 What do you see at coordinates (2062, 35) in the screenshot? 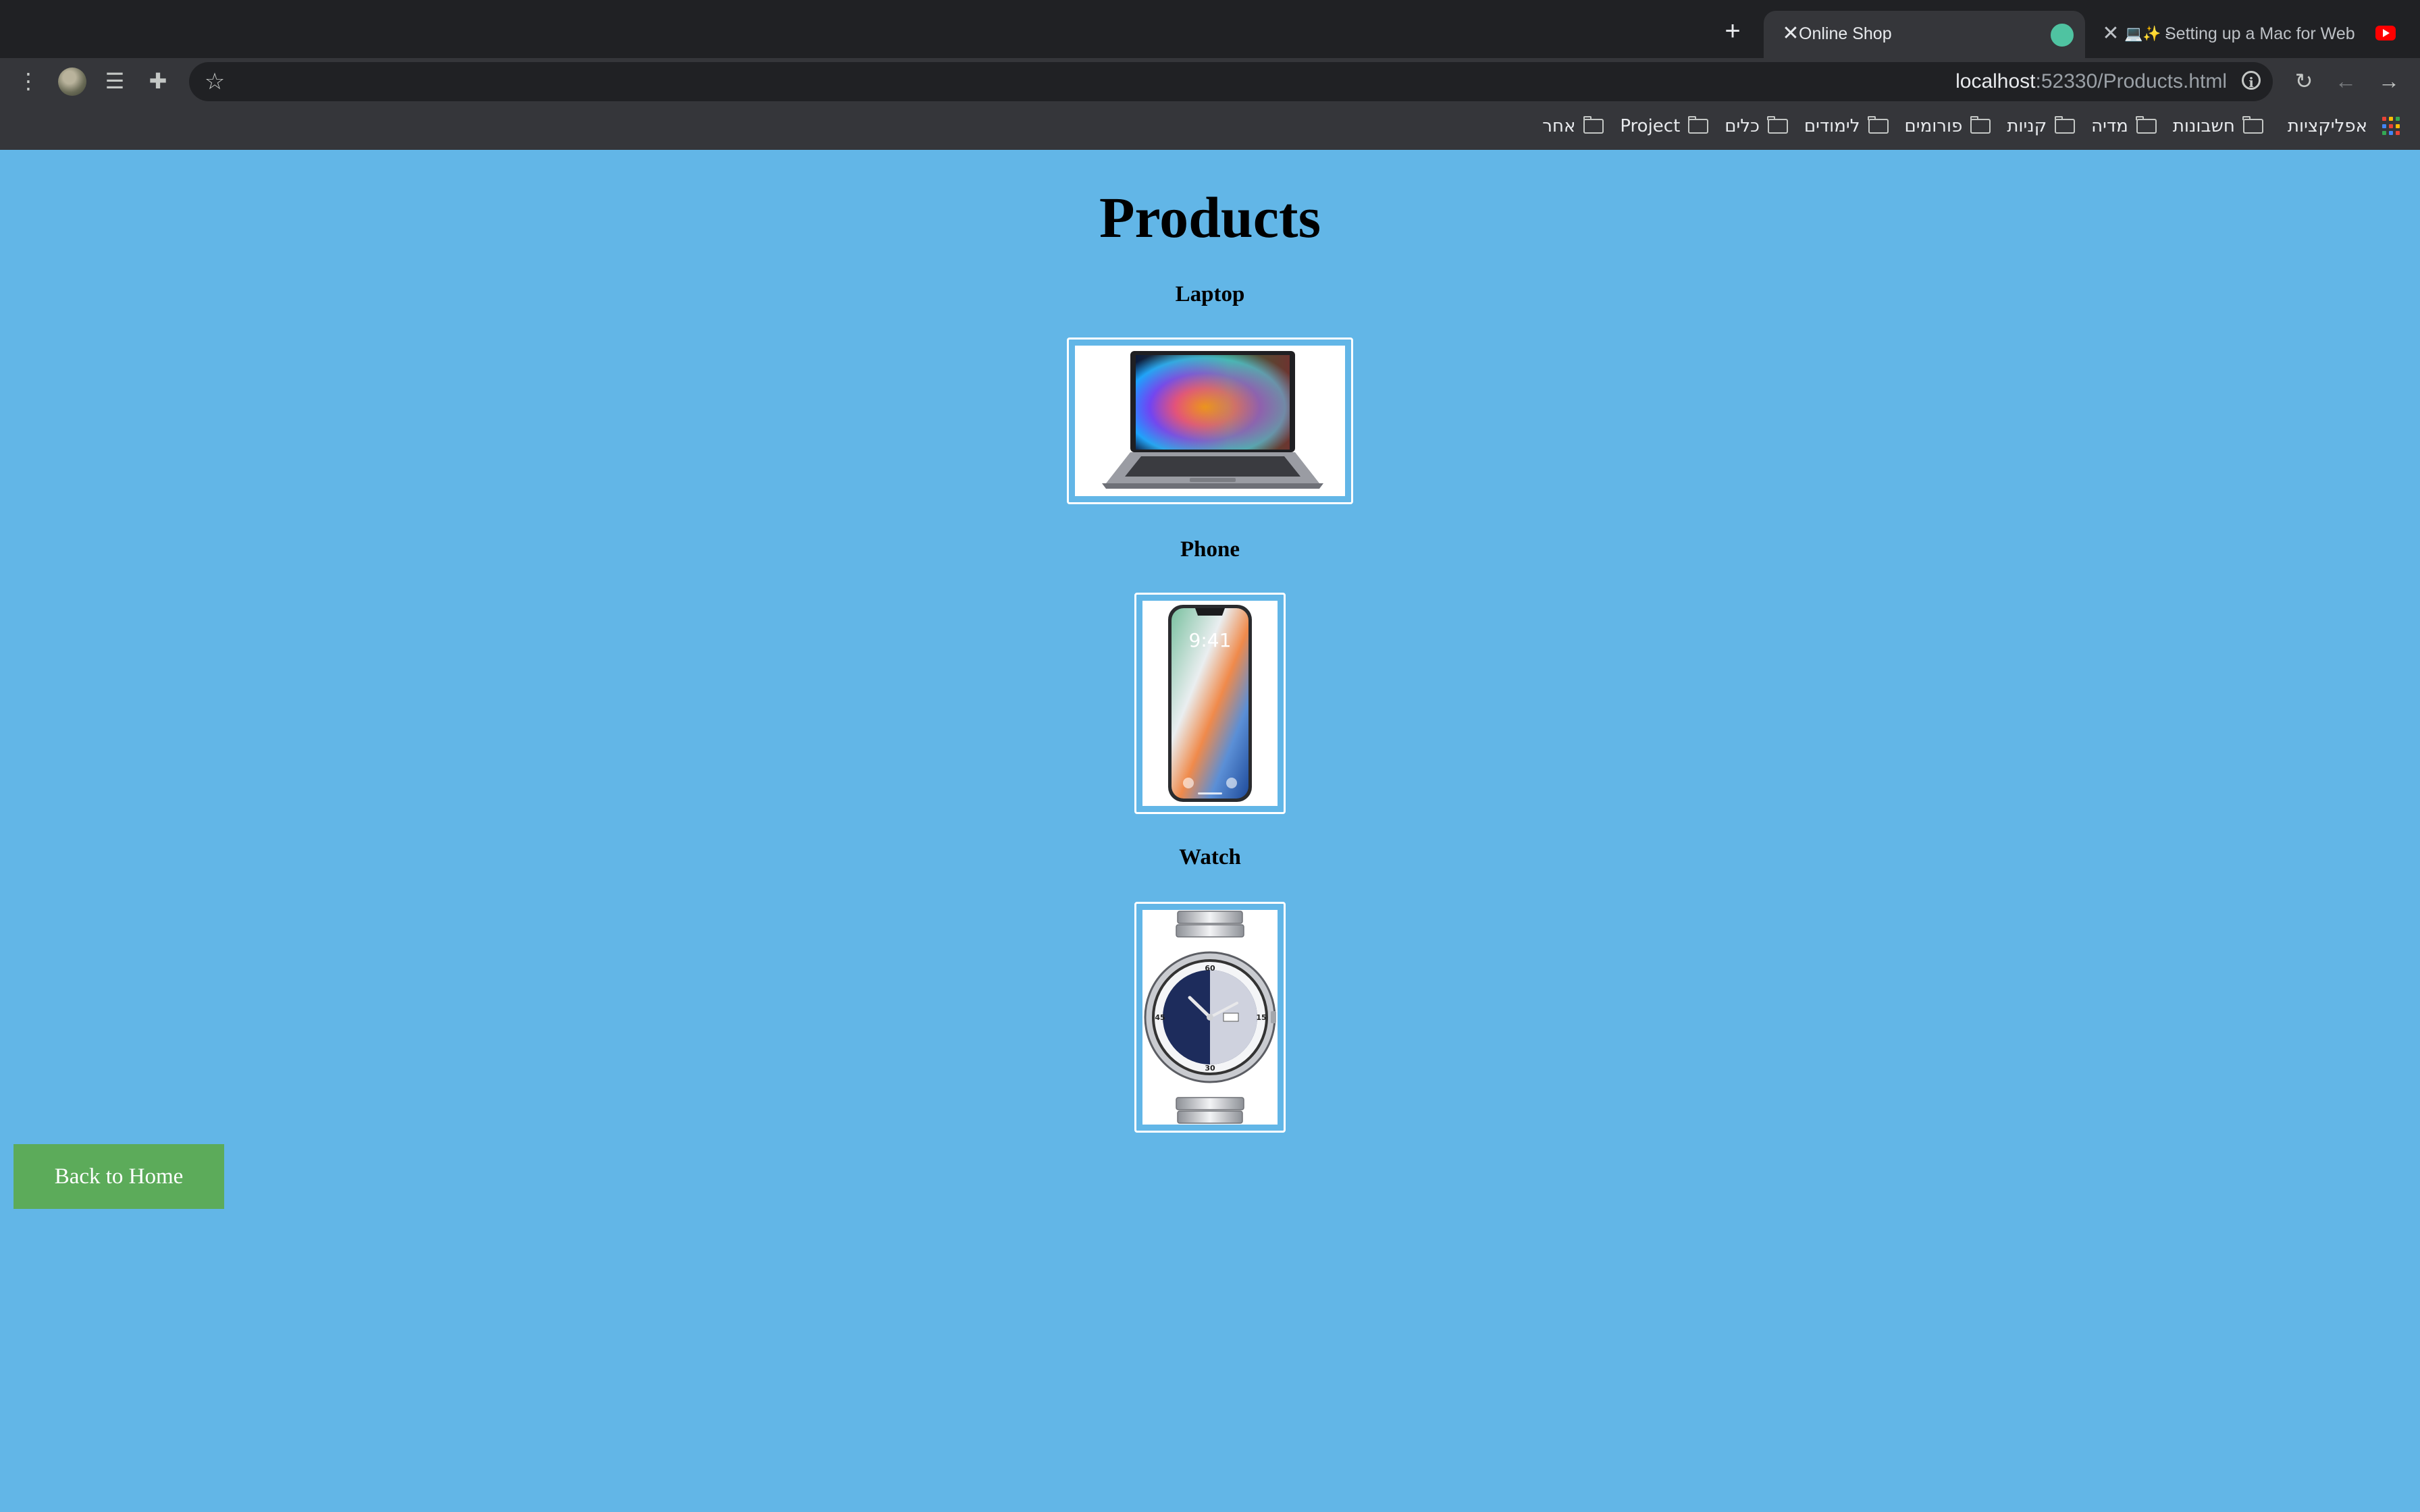
I see `extension-favicon-icon` at bounding box center [2062, 35].